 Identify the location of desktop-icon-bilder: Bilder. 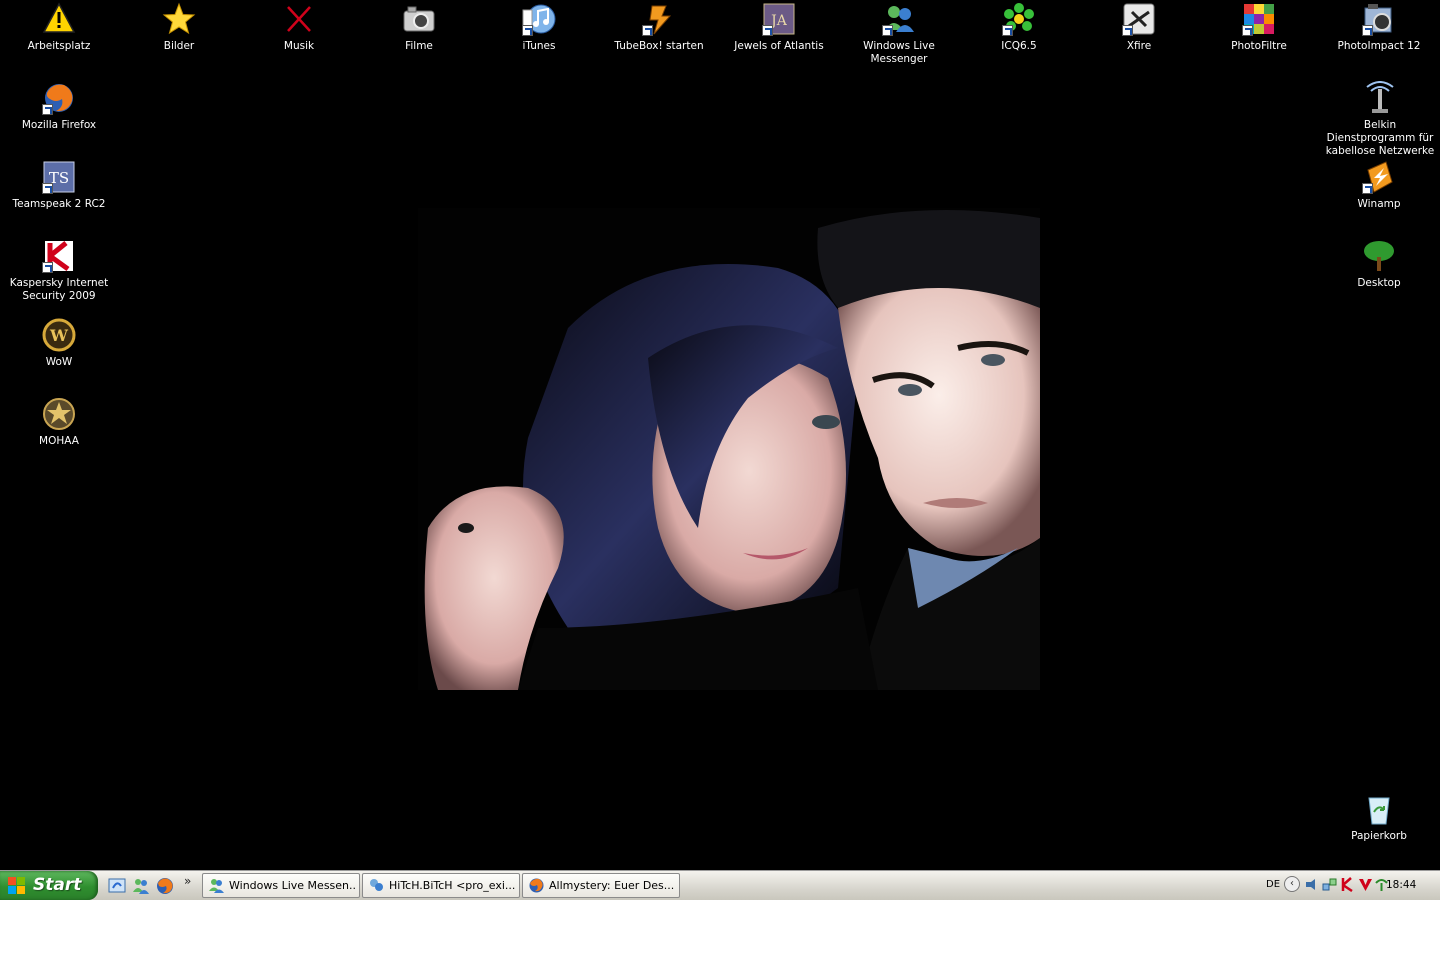
(179, 27).